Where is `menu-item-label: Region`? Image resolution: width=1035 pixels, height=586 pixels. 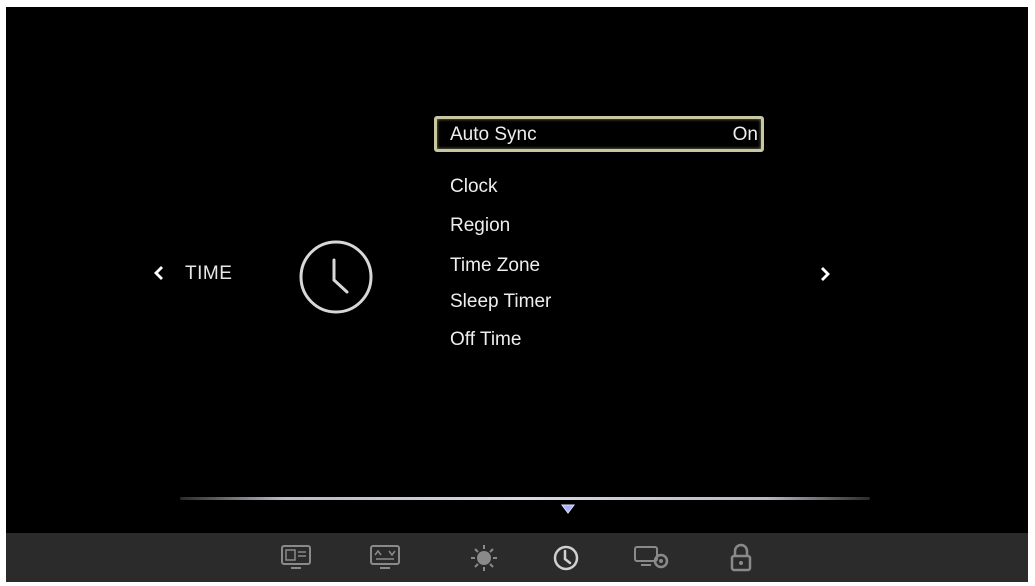
menu-item-label: Region is located at coordinates (480, 225).